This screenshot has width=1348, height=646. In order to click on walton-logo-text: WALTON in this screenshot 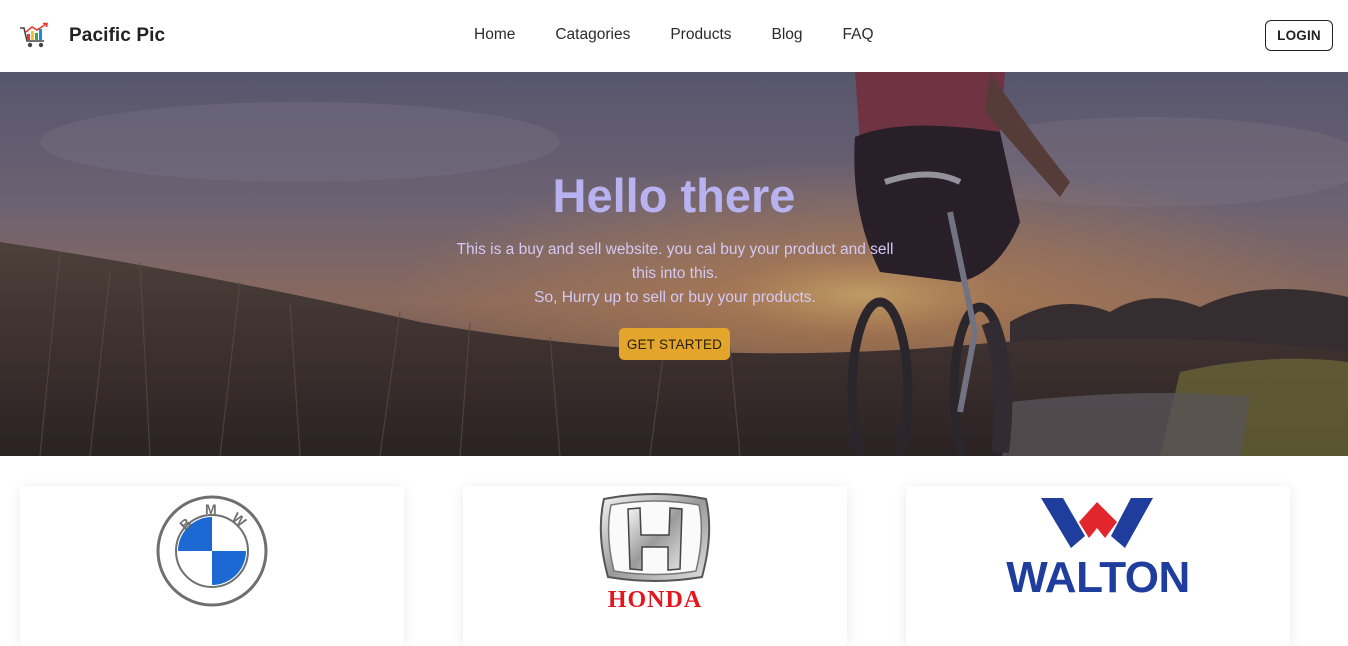, I will do `click(1098, 575)`.